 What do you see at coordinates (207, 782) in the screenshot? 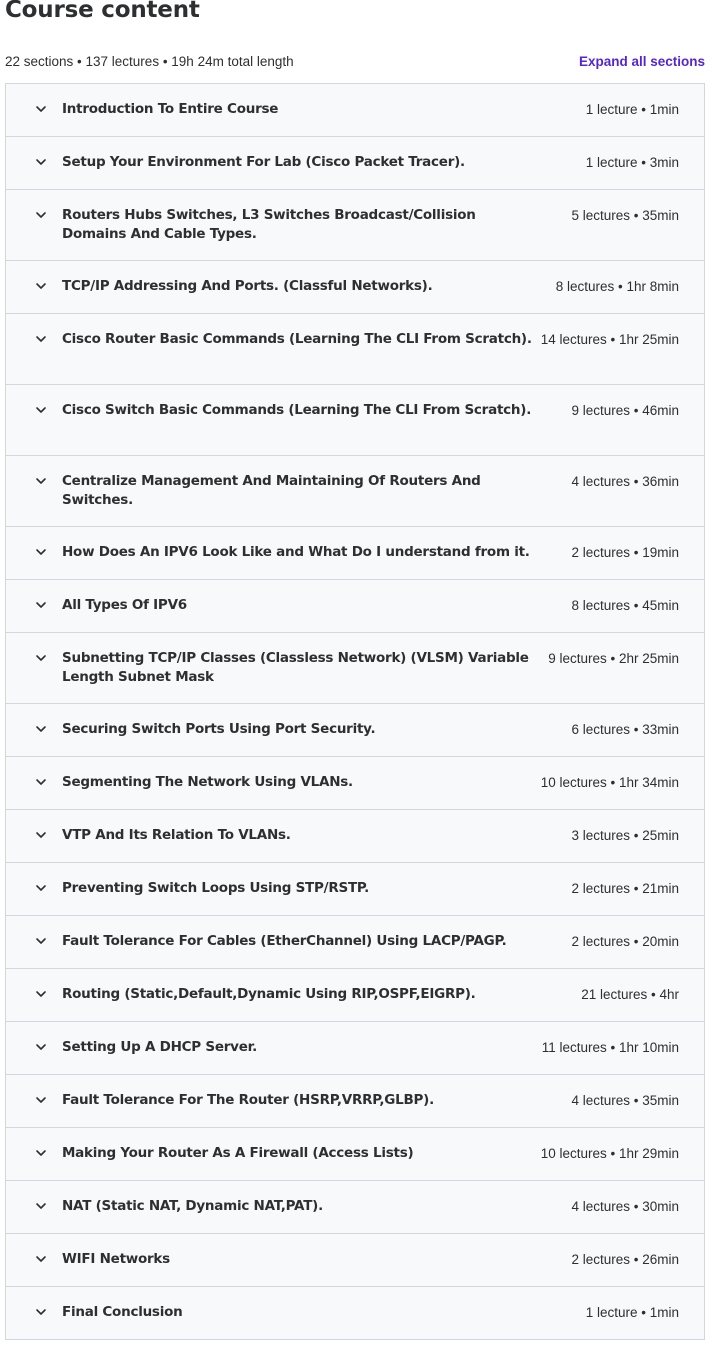
I see `section-title: Segmenting The Network Using VLANs.` at bounding box center [207, 782].